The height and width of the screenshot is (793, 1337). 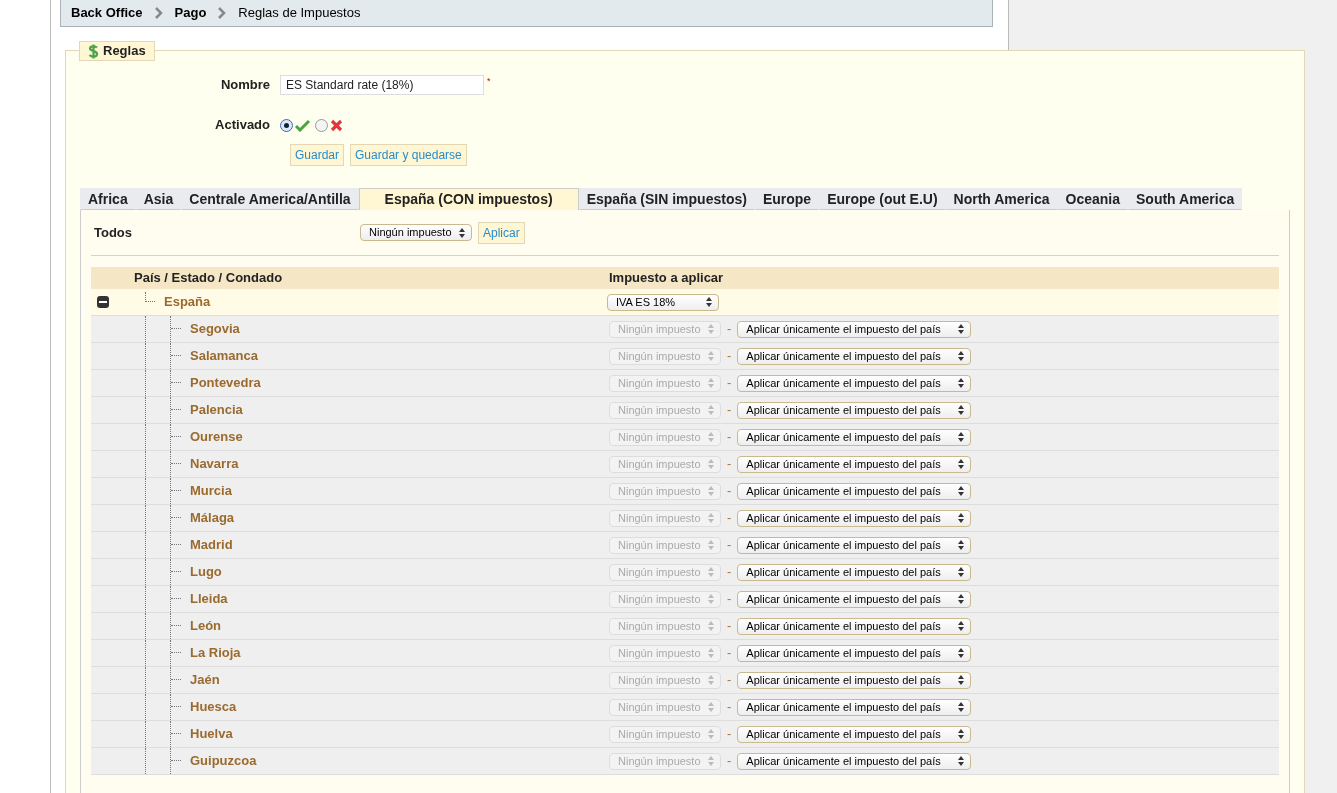 I want to click on breadcrumb-link: Back Office, so click(x=107, y=13).